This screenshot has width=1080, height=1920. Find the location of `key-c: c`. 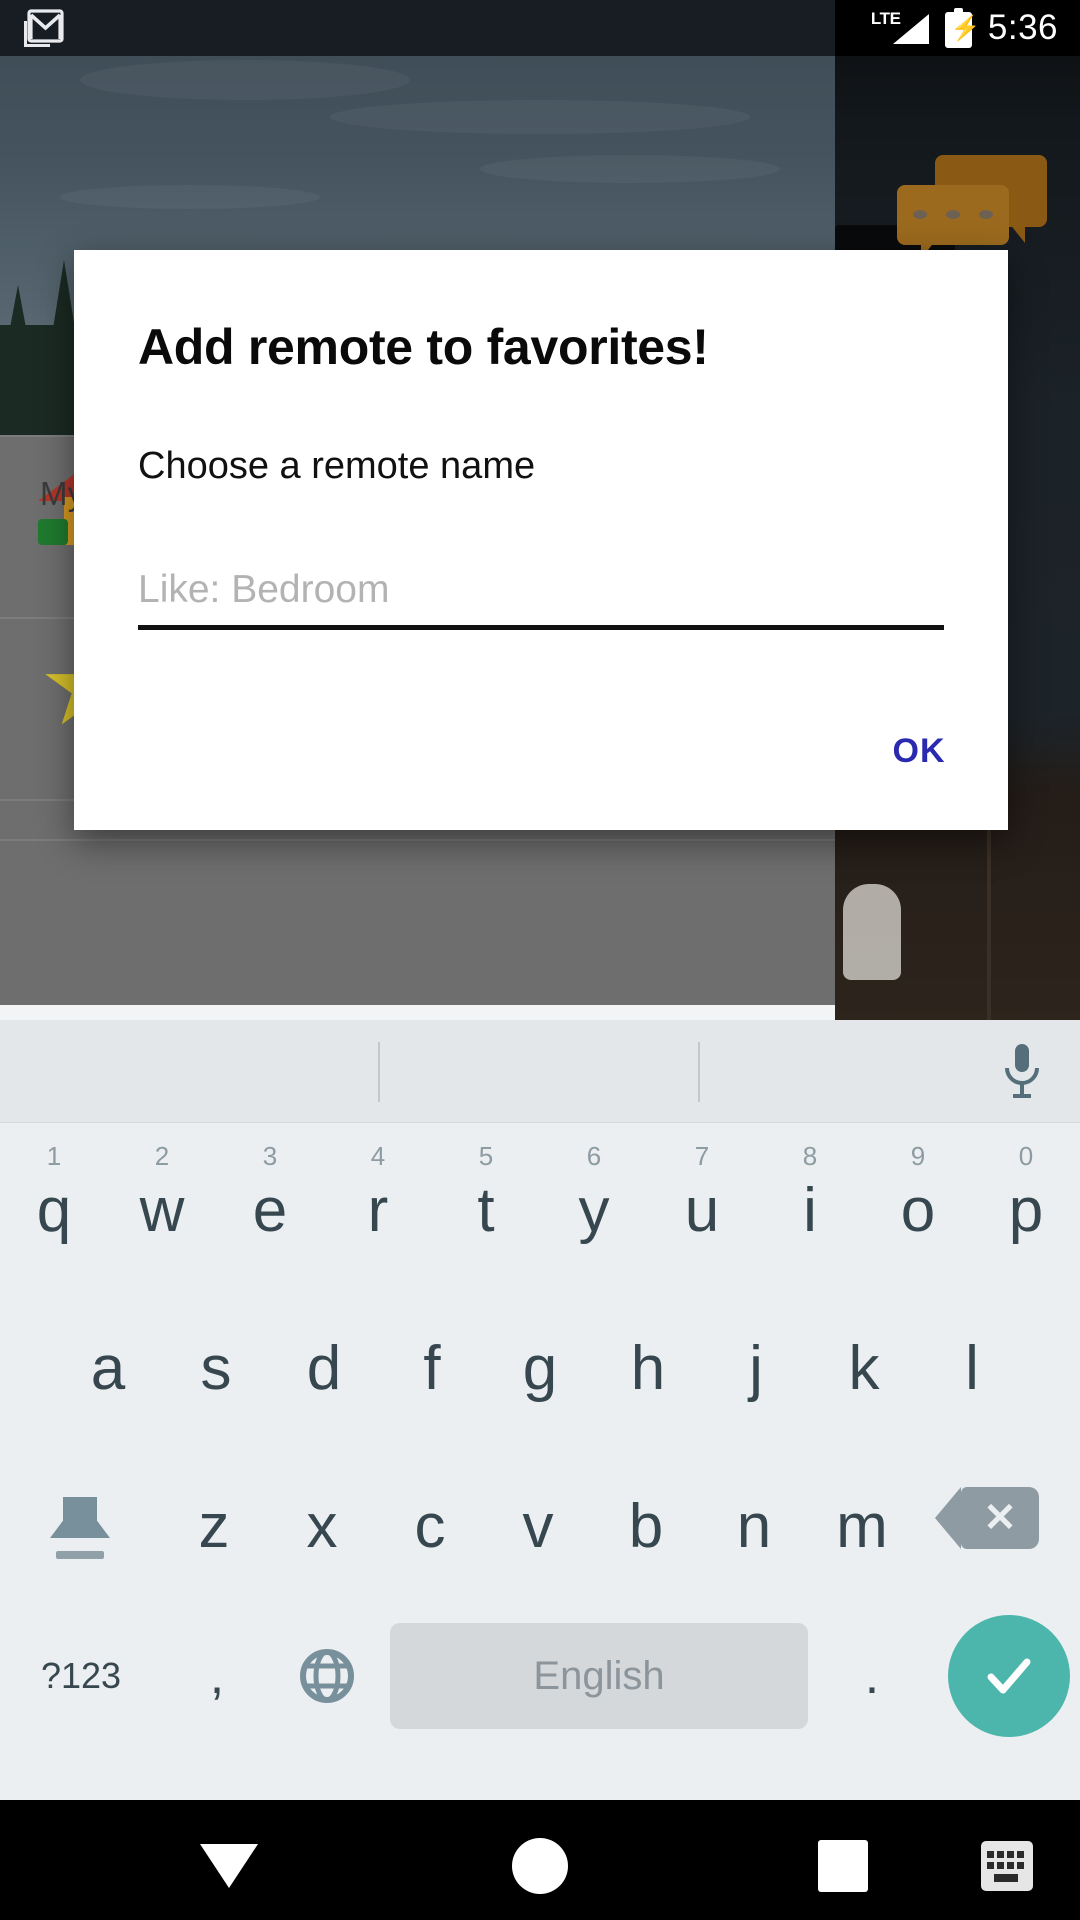

key-c: c is located at coordinates (430, 1518).